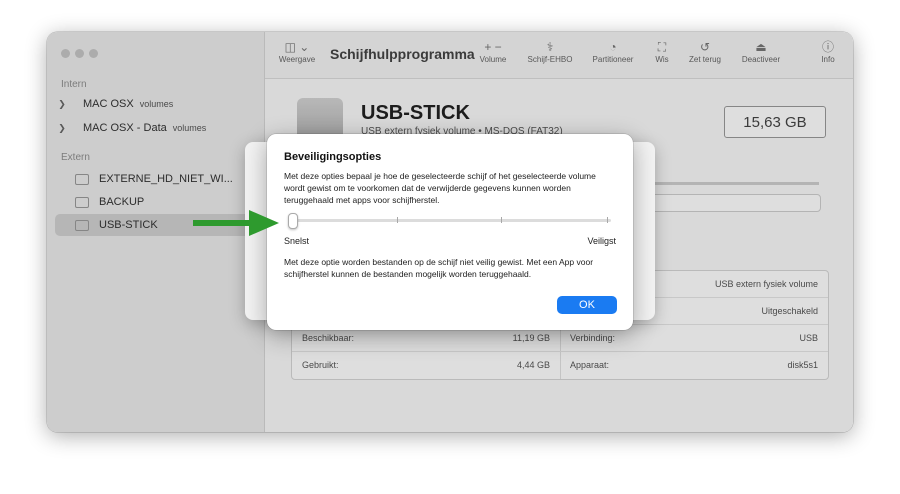 Image resolution: width=900 pixels, height=494 pixels. What do you see at coordinates (320, 365) in the screenshot?
I see `info-key: Gebruikt:` at bounding box center [320, 365].